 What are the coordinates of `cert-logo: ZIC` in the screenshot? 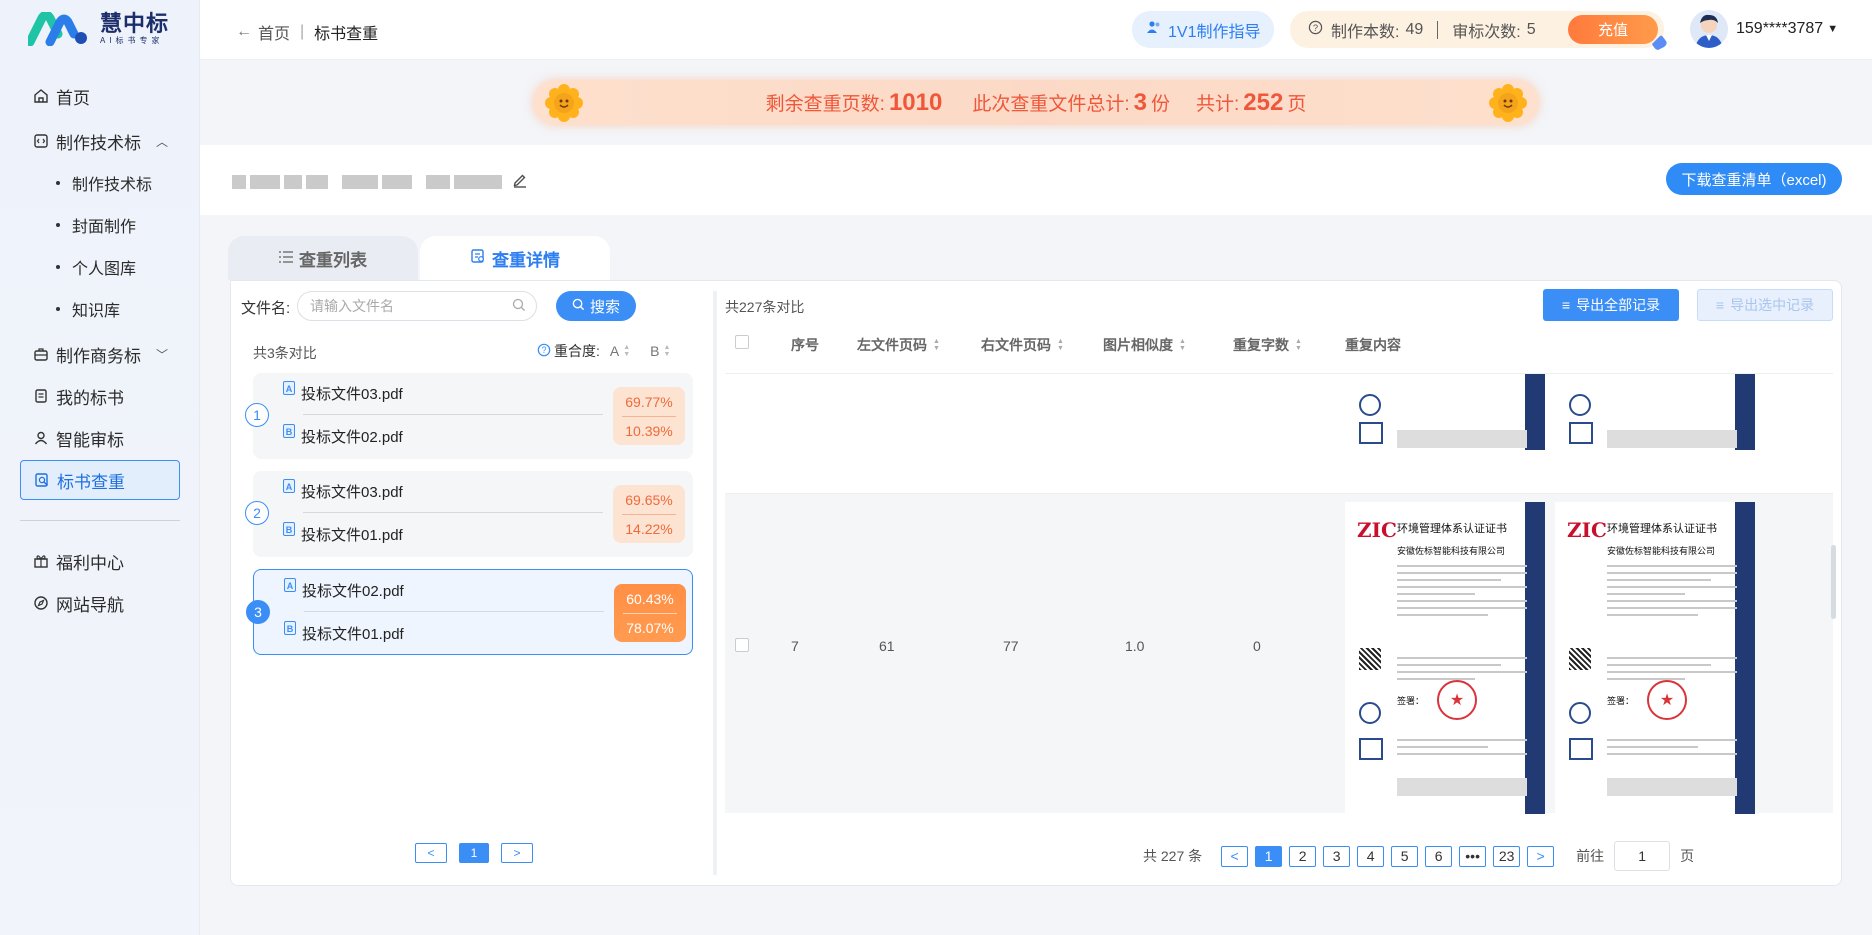 It's located at (1377, 530).